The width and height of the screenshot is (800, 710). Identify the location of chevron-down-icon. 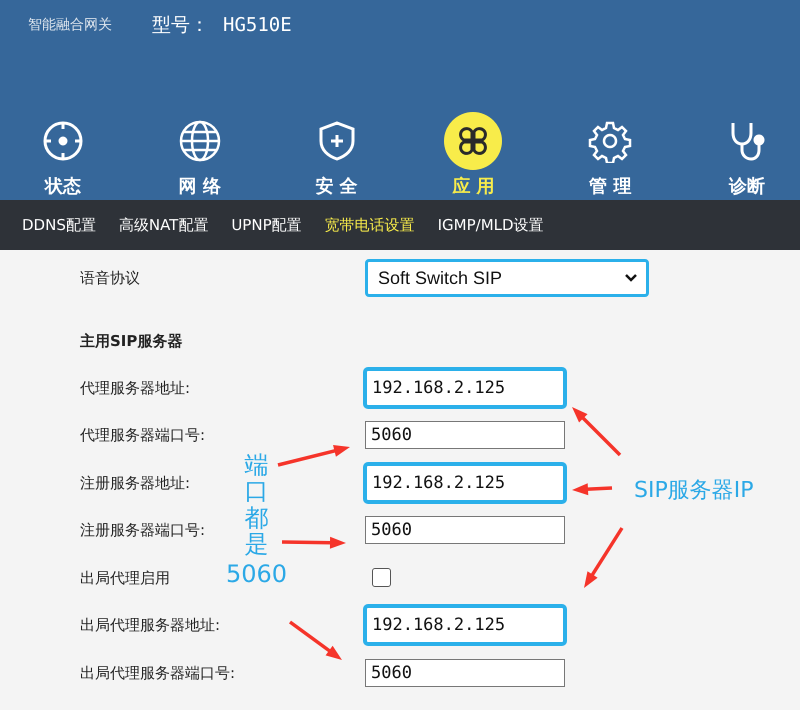
(631, 278).